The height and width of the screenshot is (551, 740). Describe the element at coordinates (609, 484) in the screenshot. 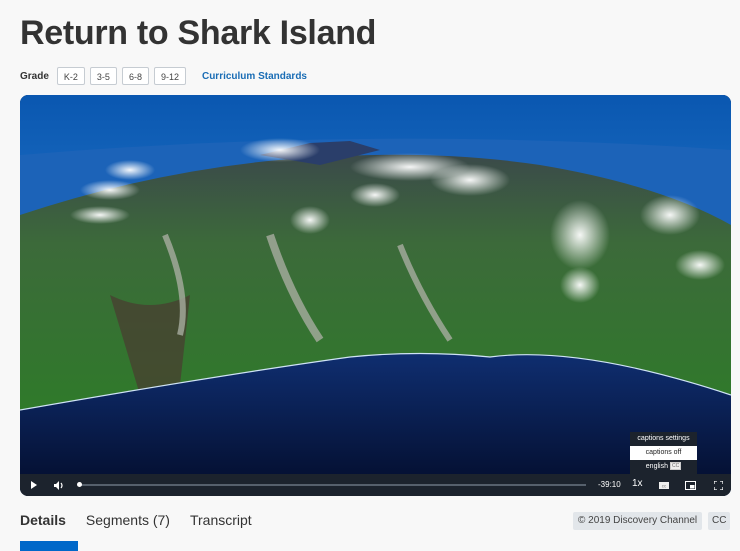

I see `time-remaining: -39:10` at that location.